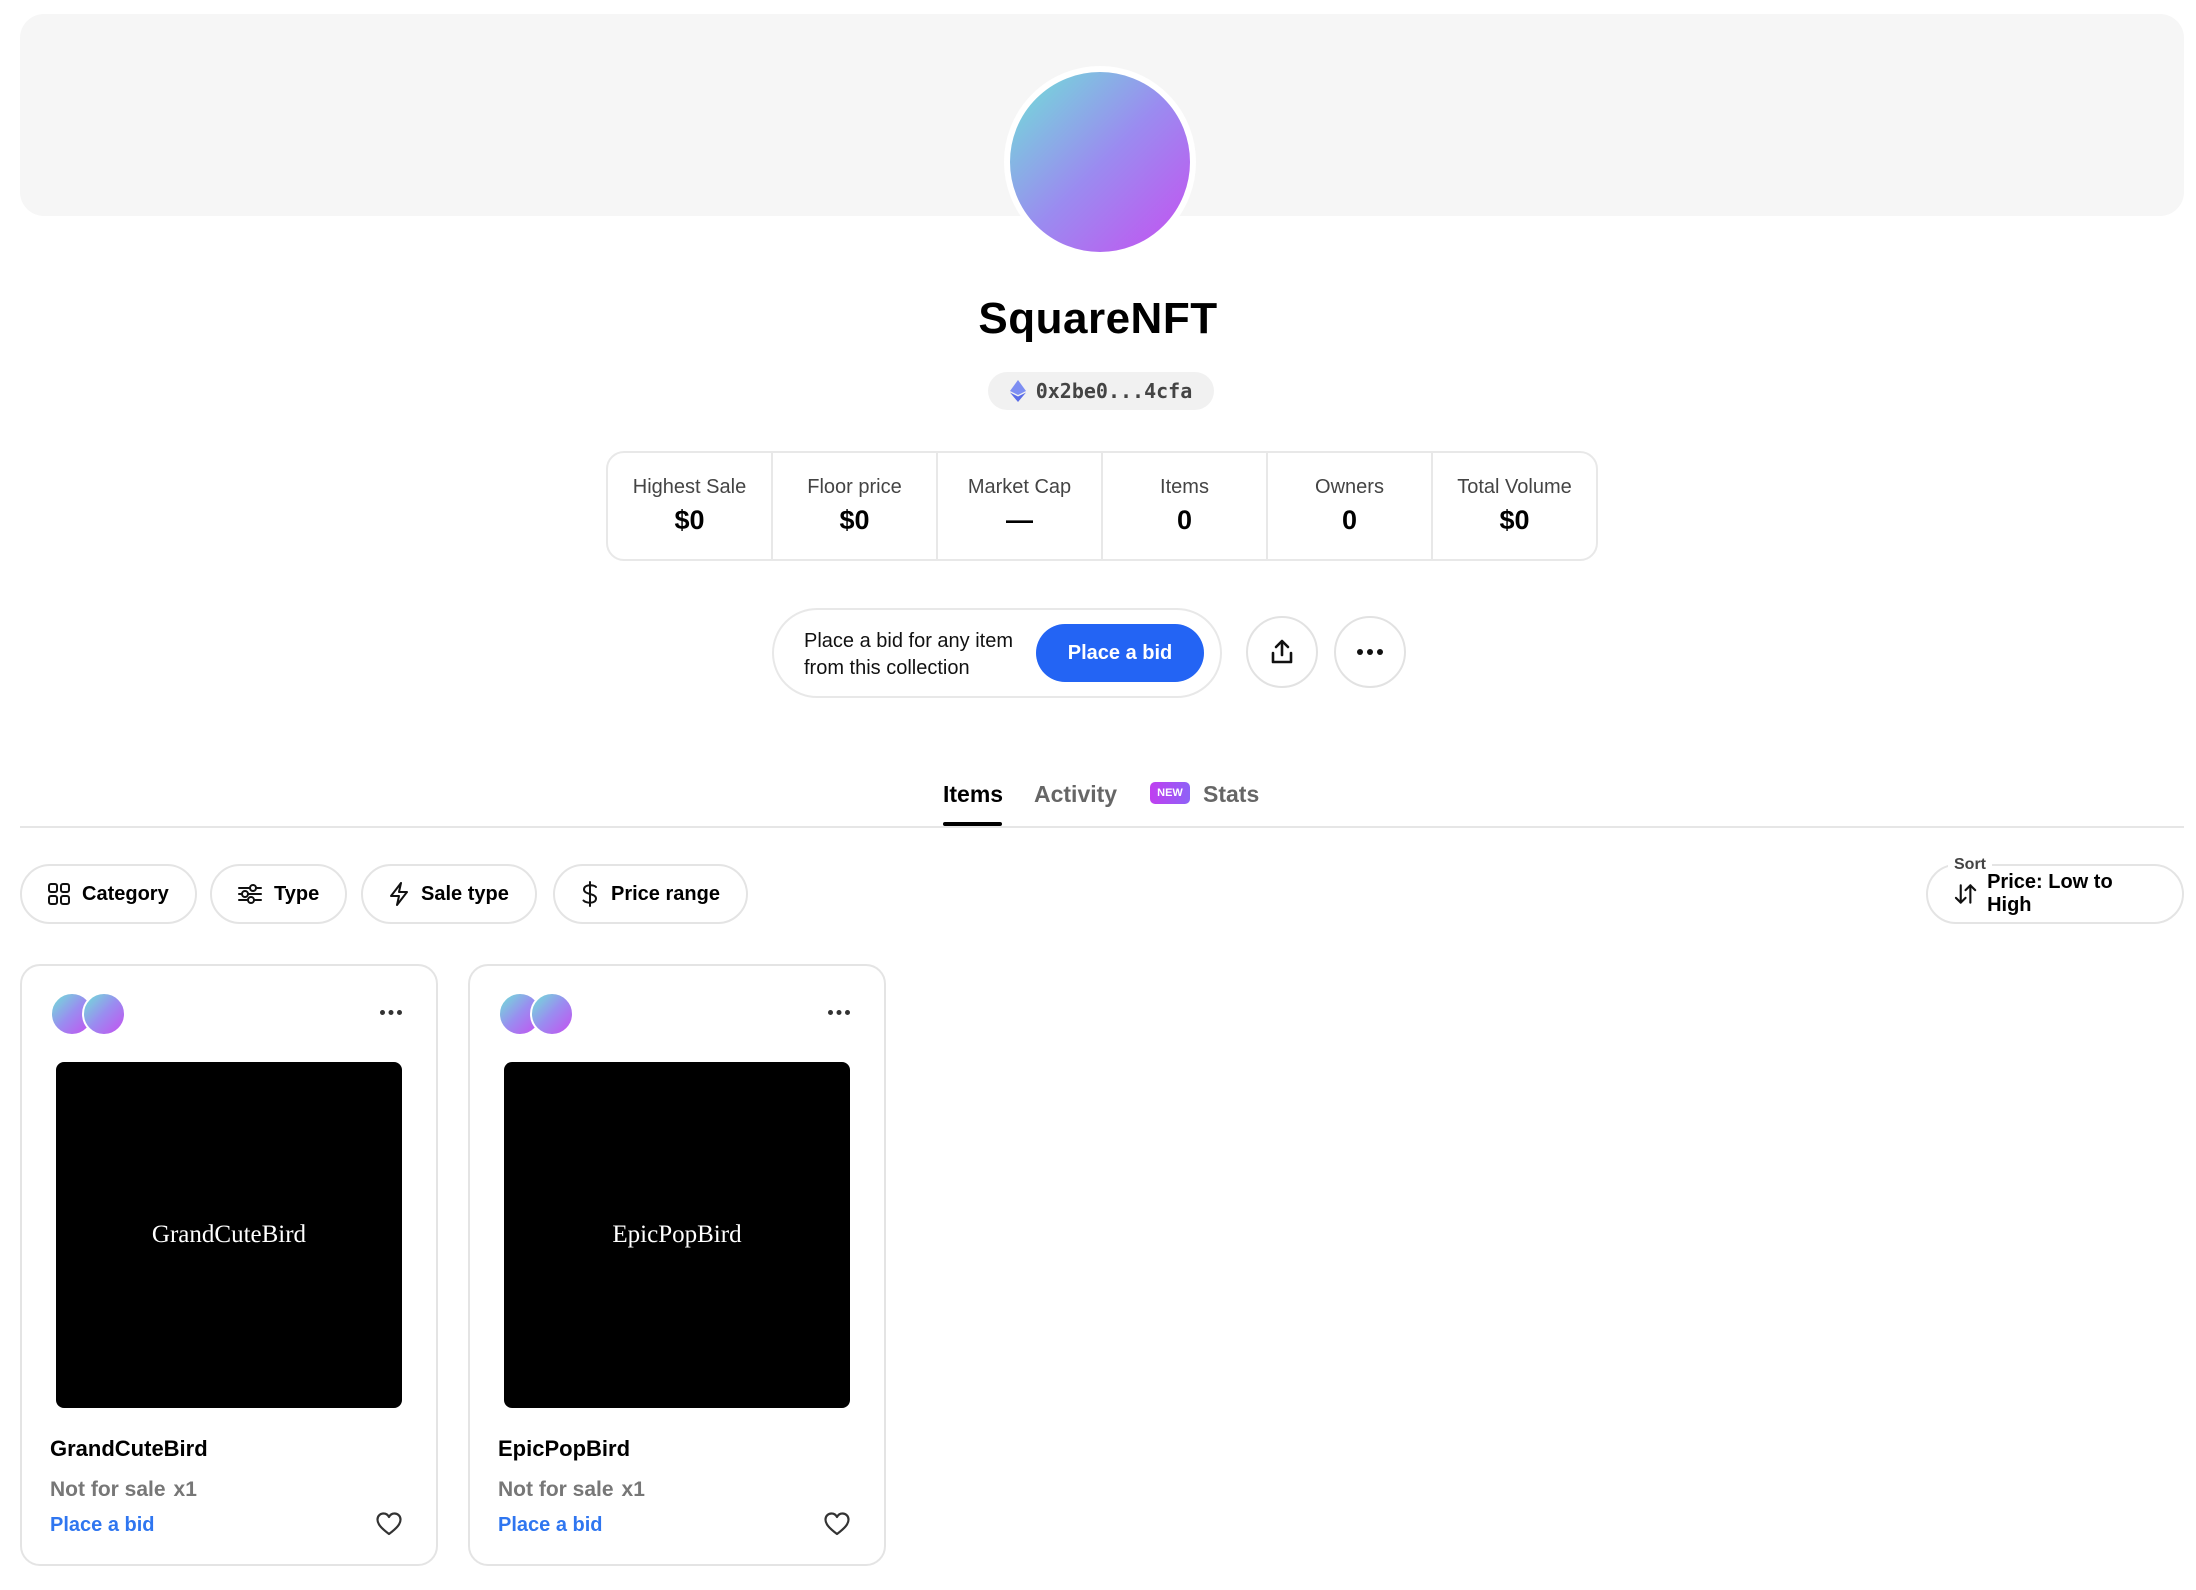 The height and width of the screenshot is (1590, 2196). I want to click on collection-tabs: Items Activity NEW Stats, so click(1098, 802).